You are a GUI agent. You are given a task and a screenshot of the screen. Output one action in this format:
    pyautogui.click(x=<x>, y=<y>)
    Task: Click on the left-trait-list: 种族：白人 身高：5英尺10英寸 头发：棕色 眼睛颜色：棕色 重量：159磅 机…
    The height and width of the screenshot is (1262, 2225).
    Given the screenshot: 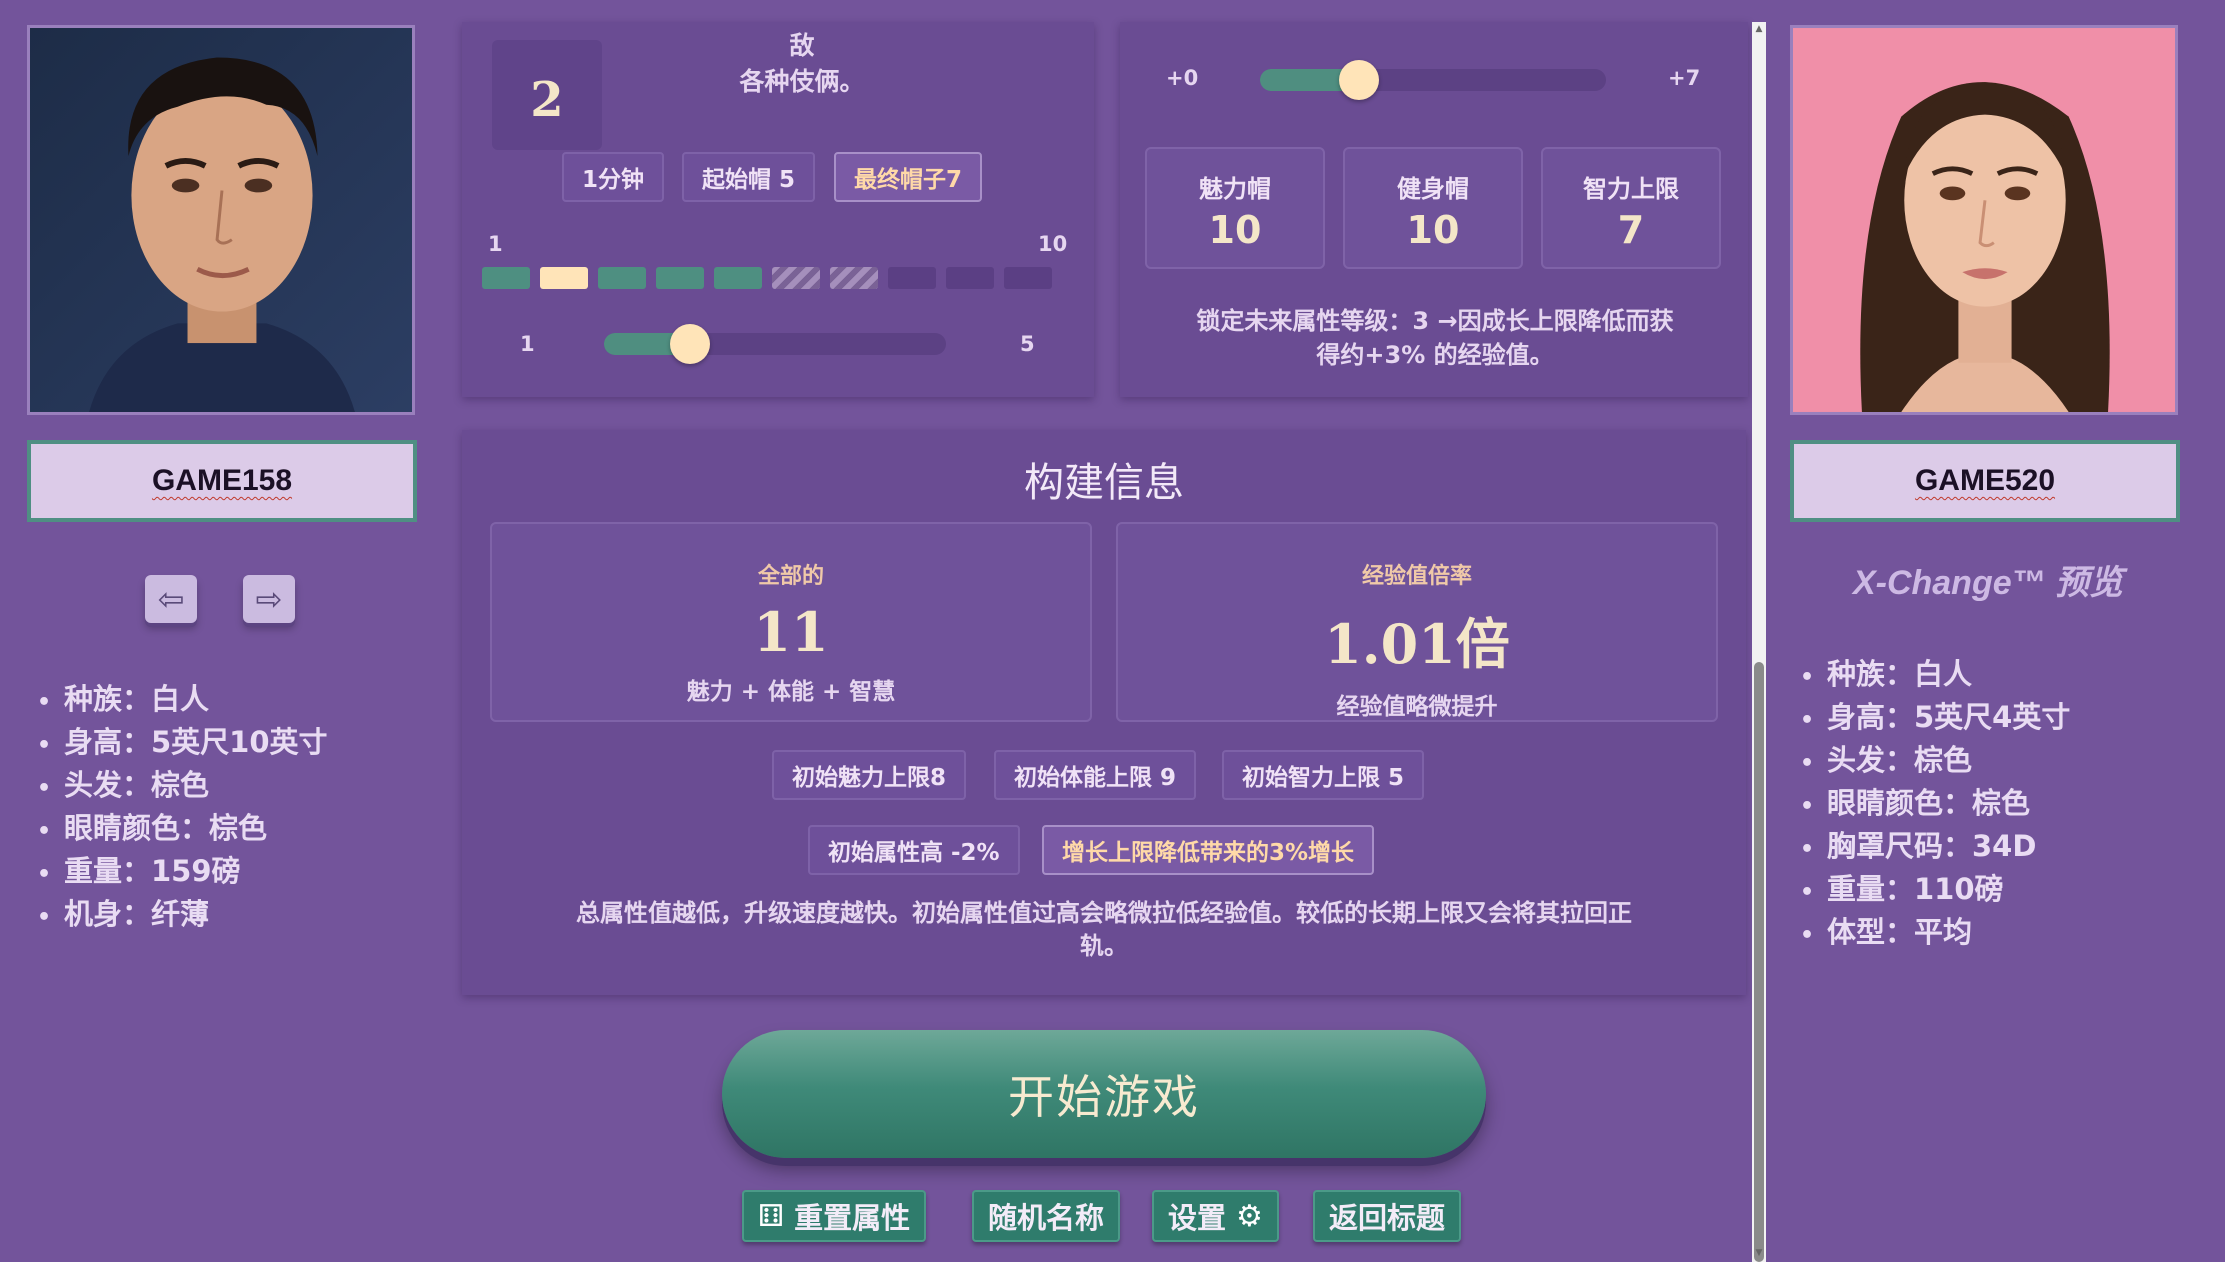 What is the action you would take?
    pyautogui.click(x=182, y=807)
    